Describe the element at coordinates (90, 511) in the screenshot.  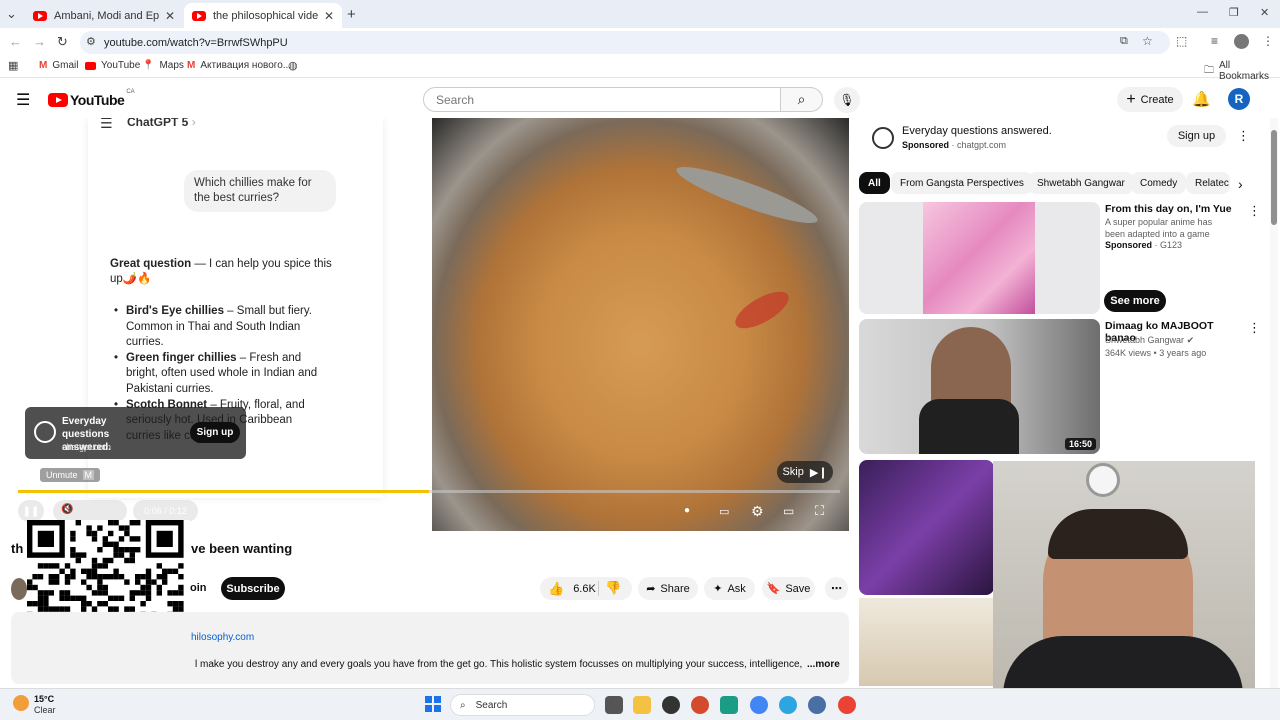
I see `volume-control: 🔇` at that location.